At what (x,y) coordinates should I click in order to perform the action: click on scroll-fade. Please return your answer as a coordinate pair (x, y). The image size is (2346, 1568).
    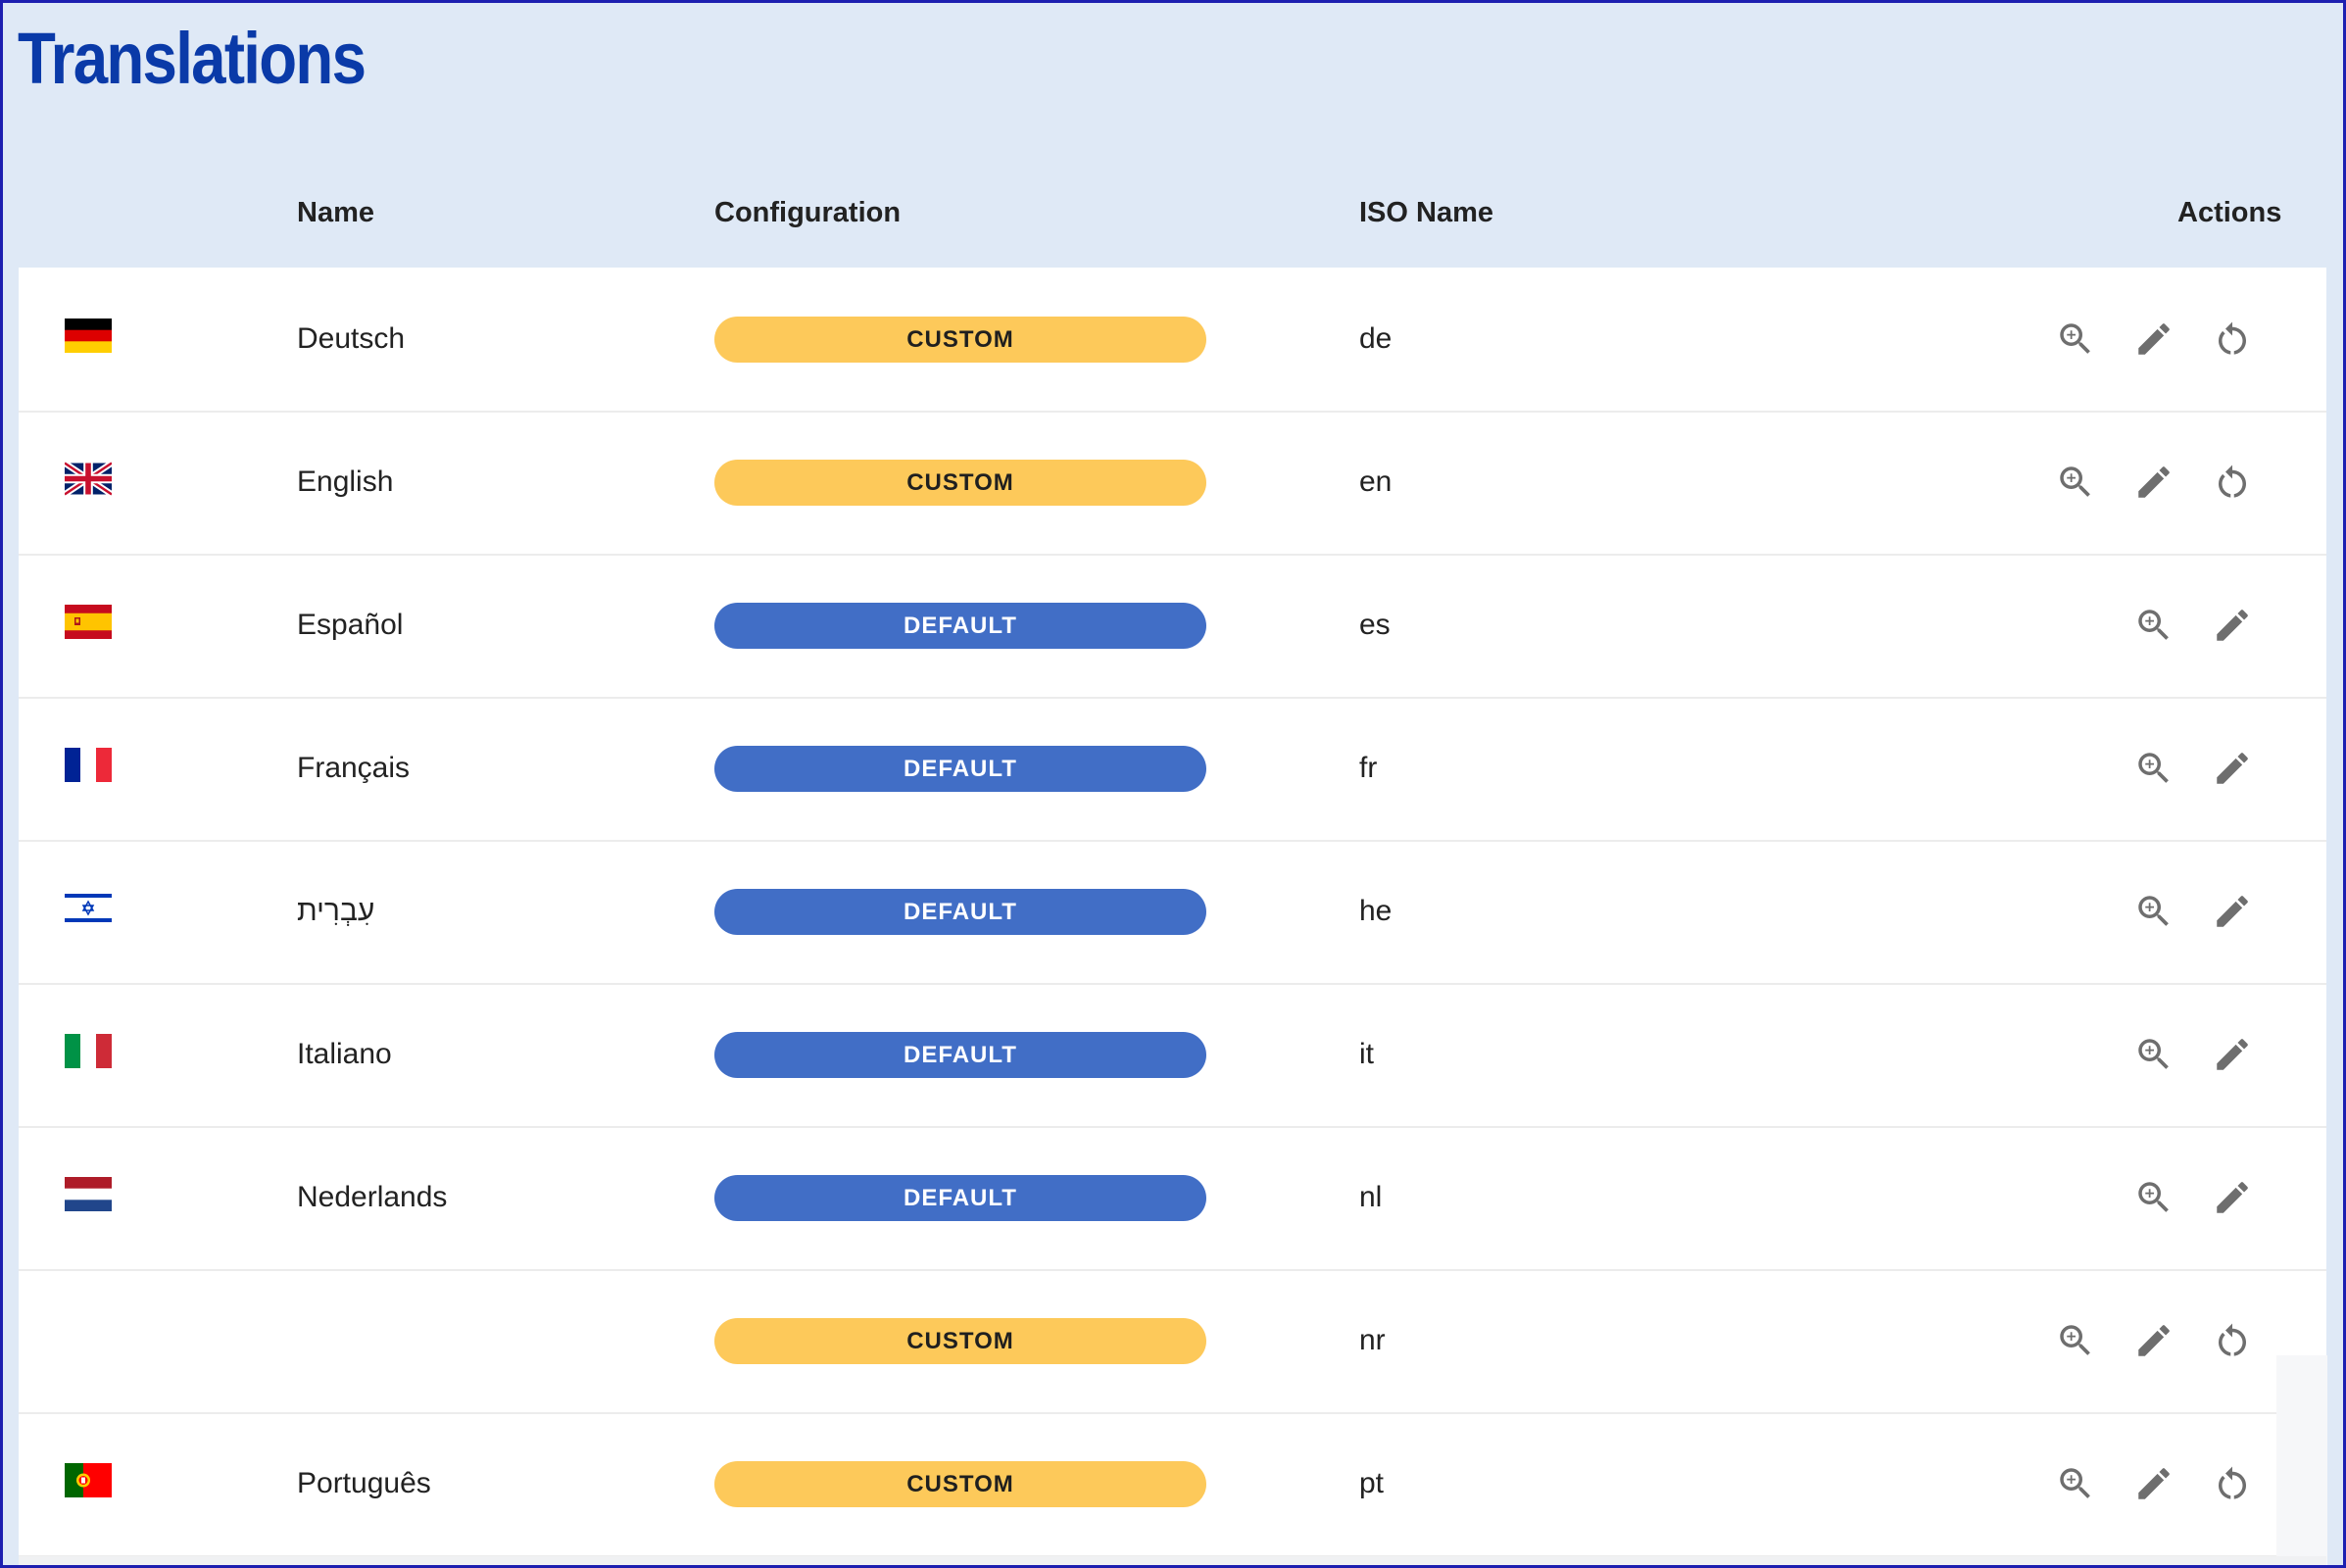
    Looking at the image, I should click on (2301, 1460).